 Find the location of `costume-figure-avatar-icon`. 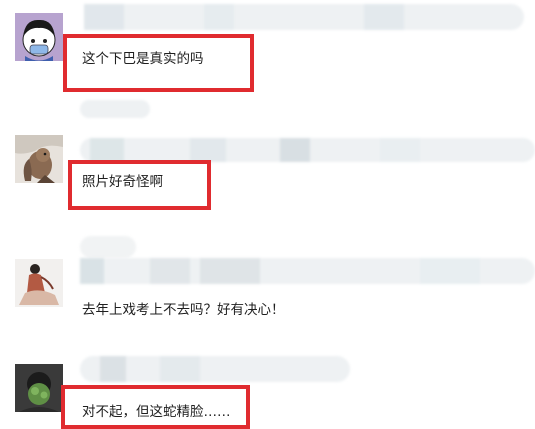

costume-figure-avatar-icon is located at coordinates (39, 283).